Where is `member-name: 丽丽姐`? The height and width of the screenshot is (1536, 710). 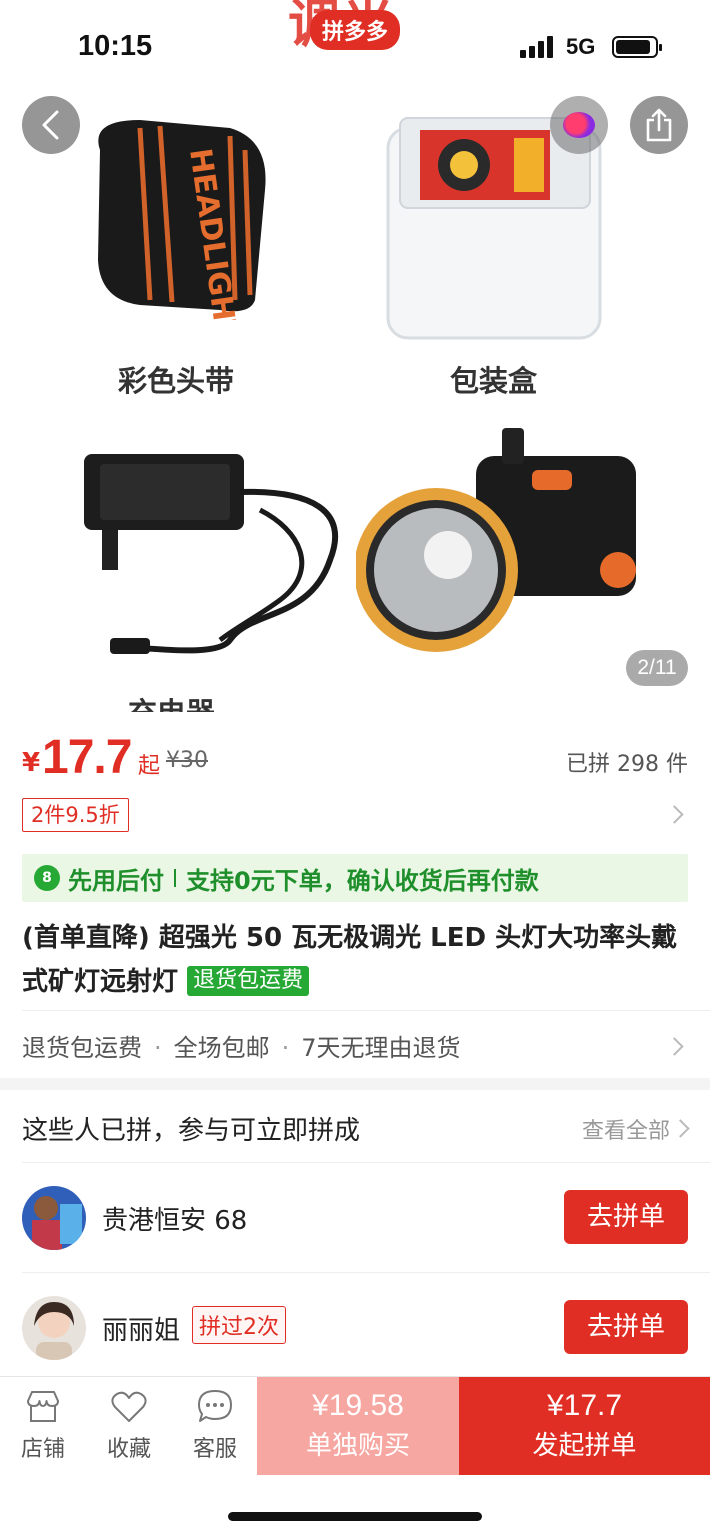 member-name: 丽丽姐 is located at coordinates (141, 1331).